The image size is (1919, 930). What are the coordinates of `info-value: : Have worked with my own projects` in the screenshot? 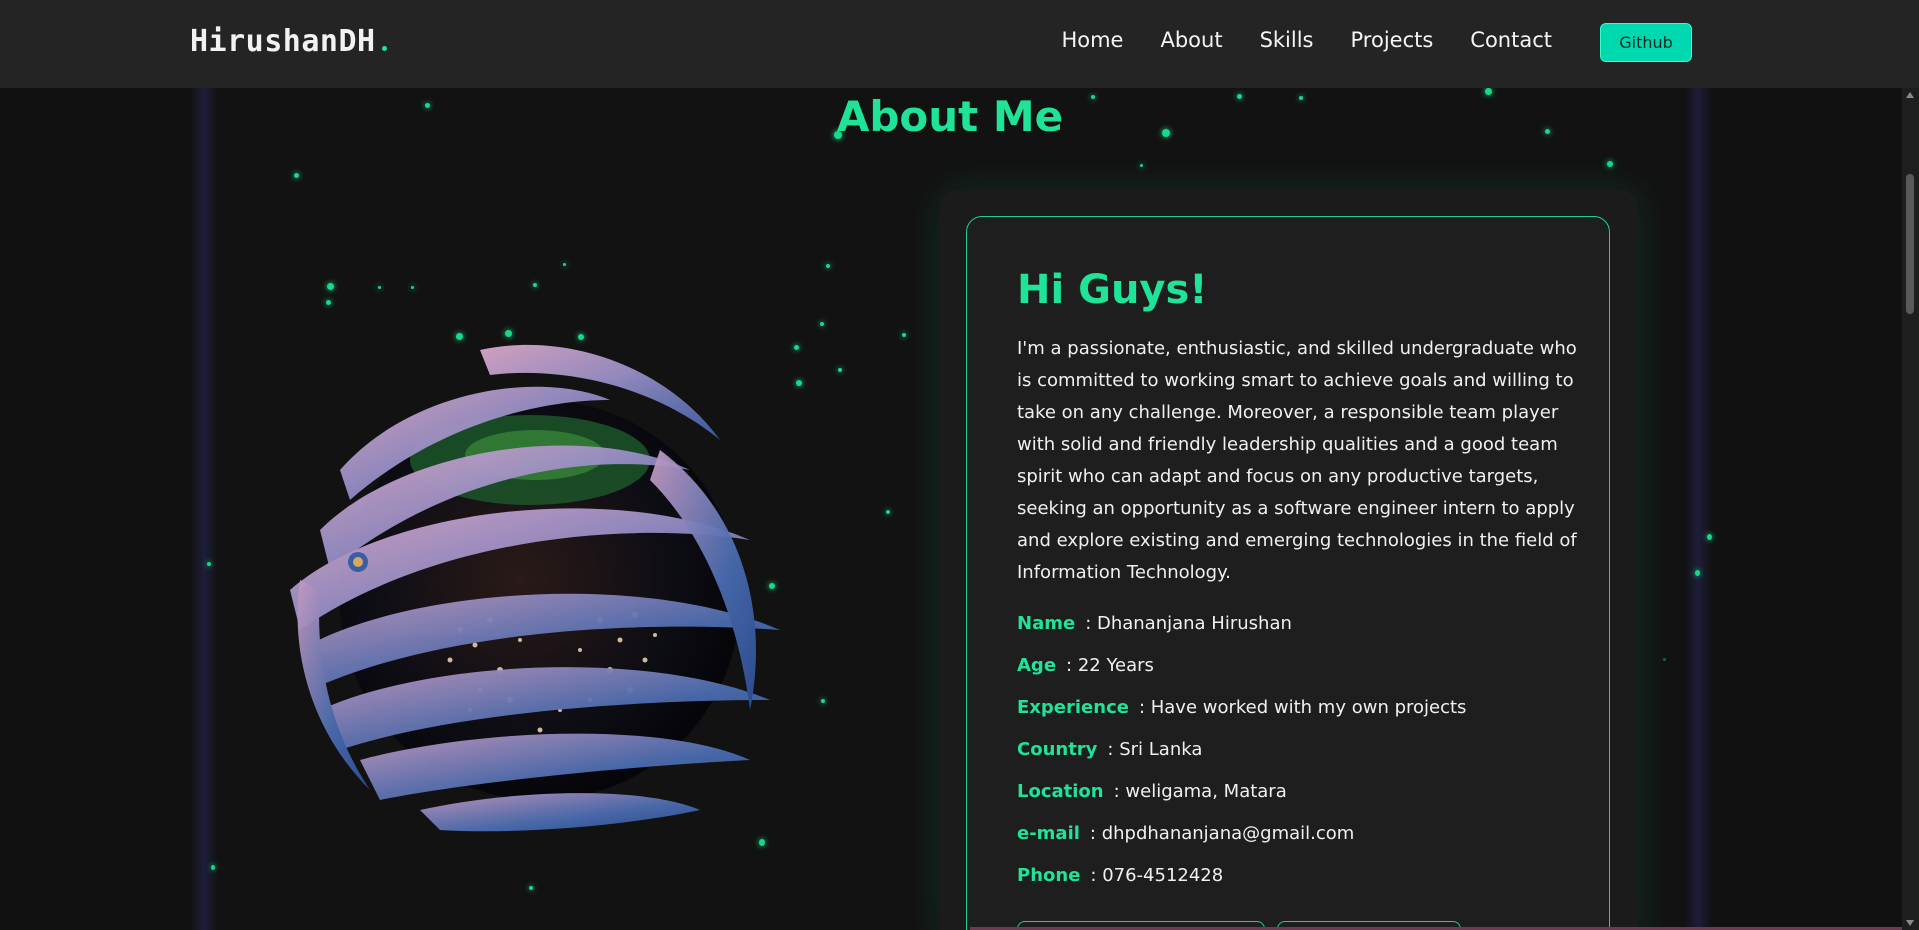 It's located at (1302, 707).